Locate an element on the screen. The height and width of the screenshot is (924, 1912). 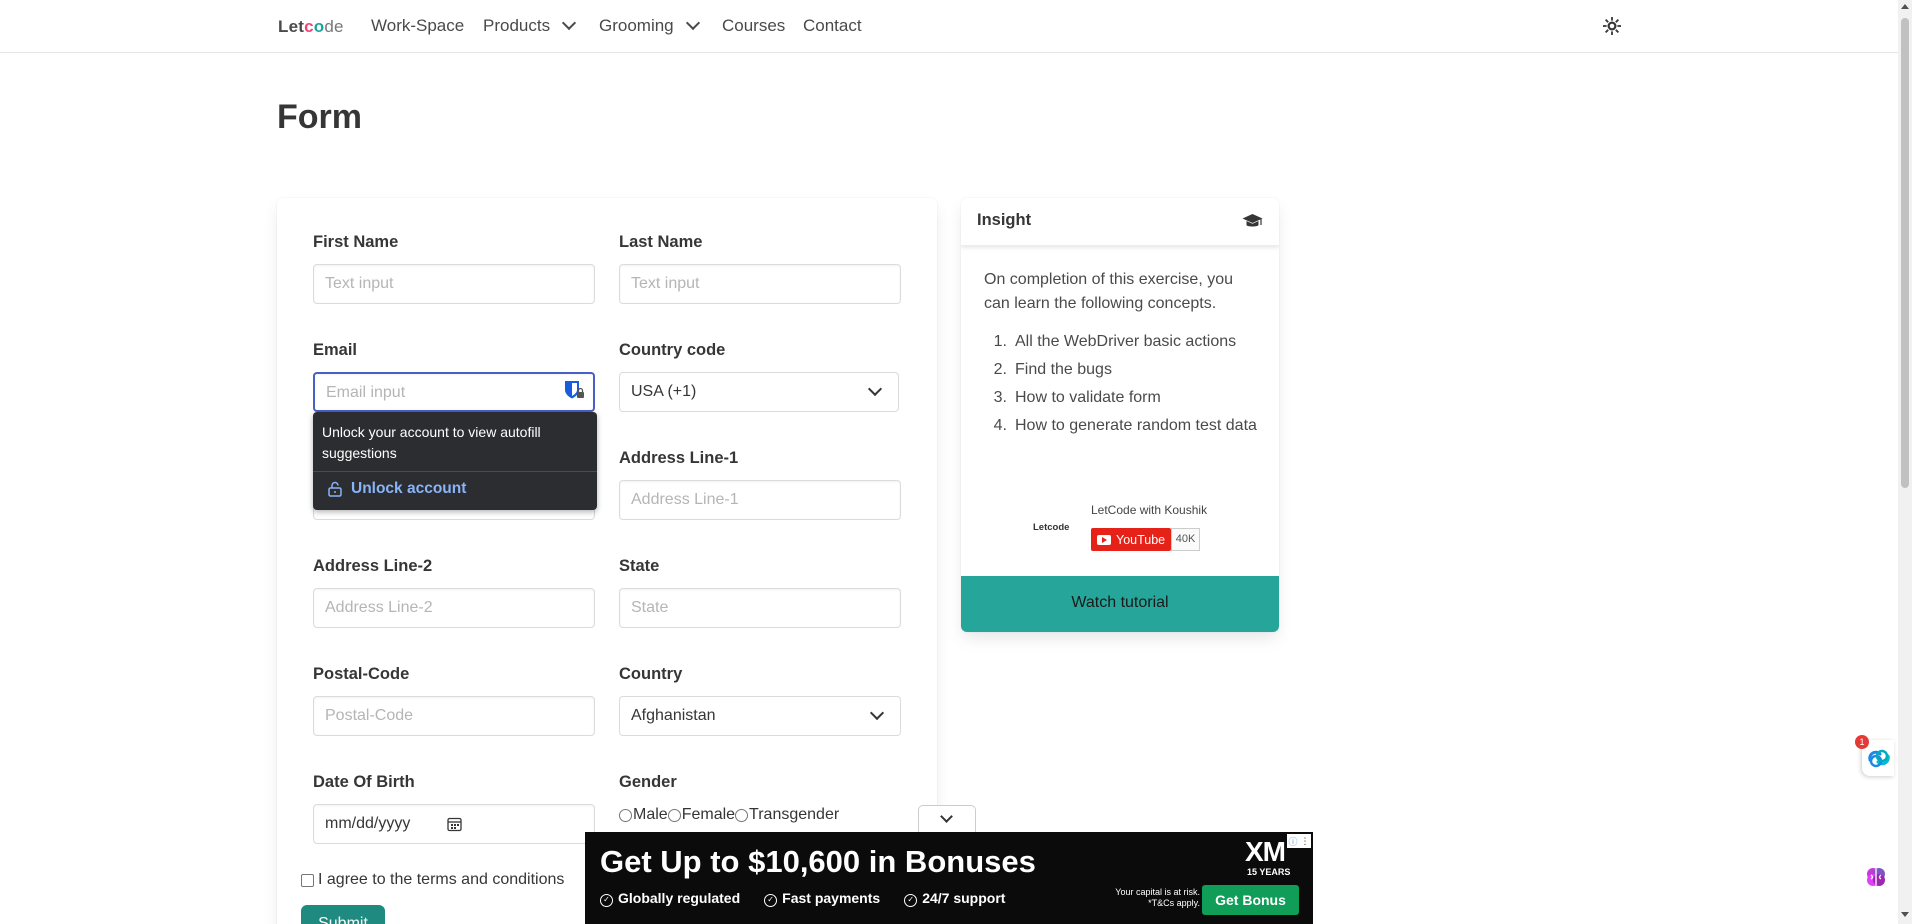
nav-courses: Courses is located at coordinates (753, 26).